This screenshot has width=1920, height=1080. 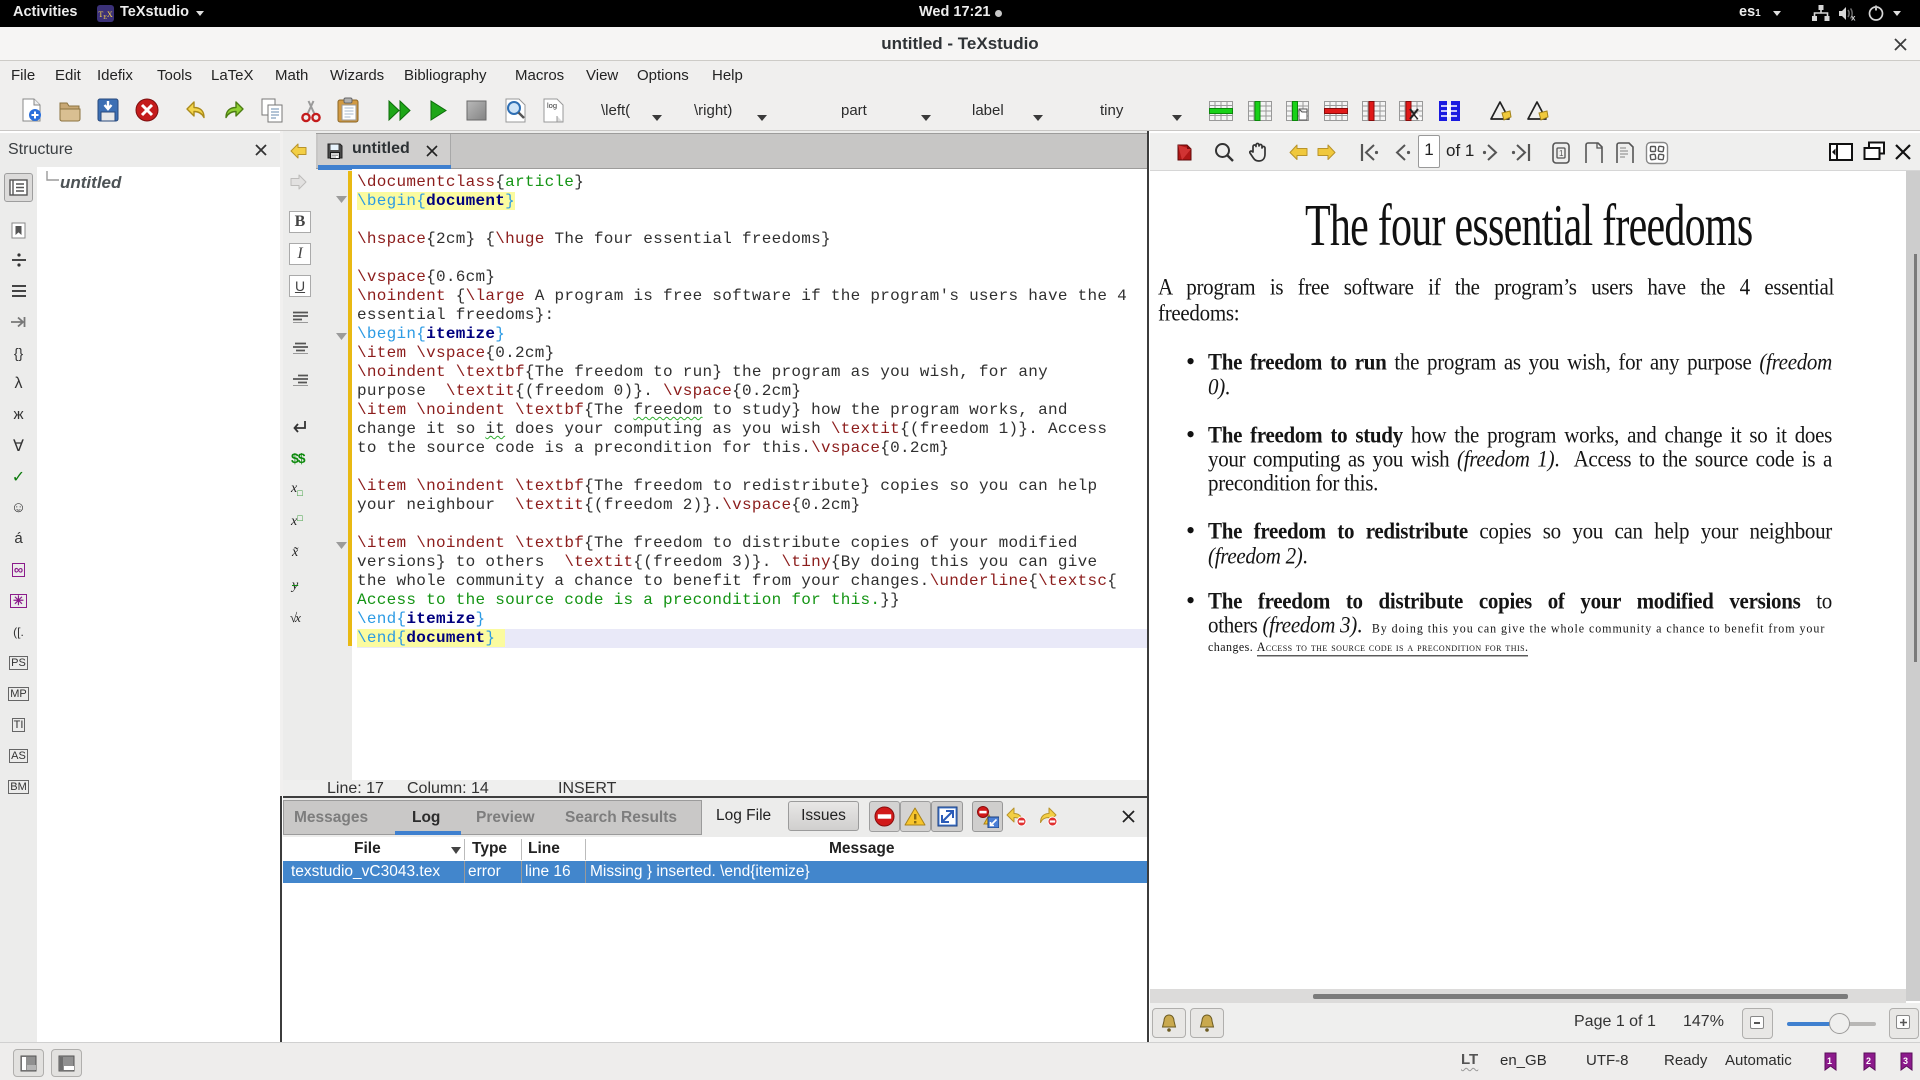 I want to click on svg-text: 3, so click(x=1905, y=1061).